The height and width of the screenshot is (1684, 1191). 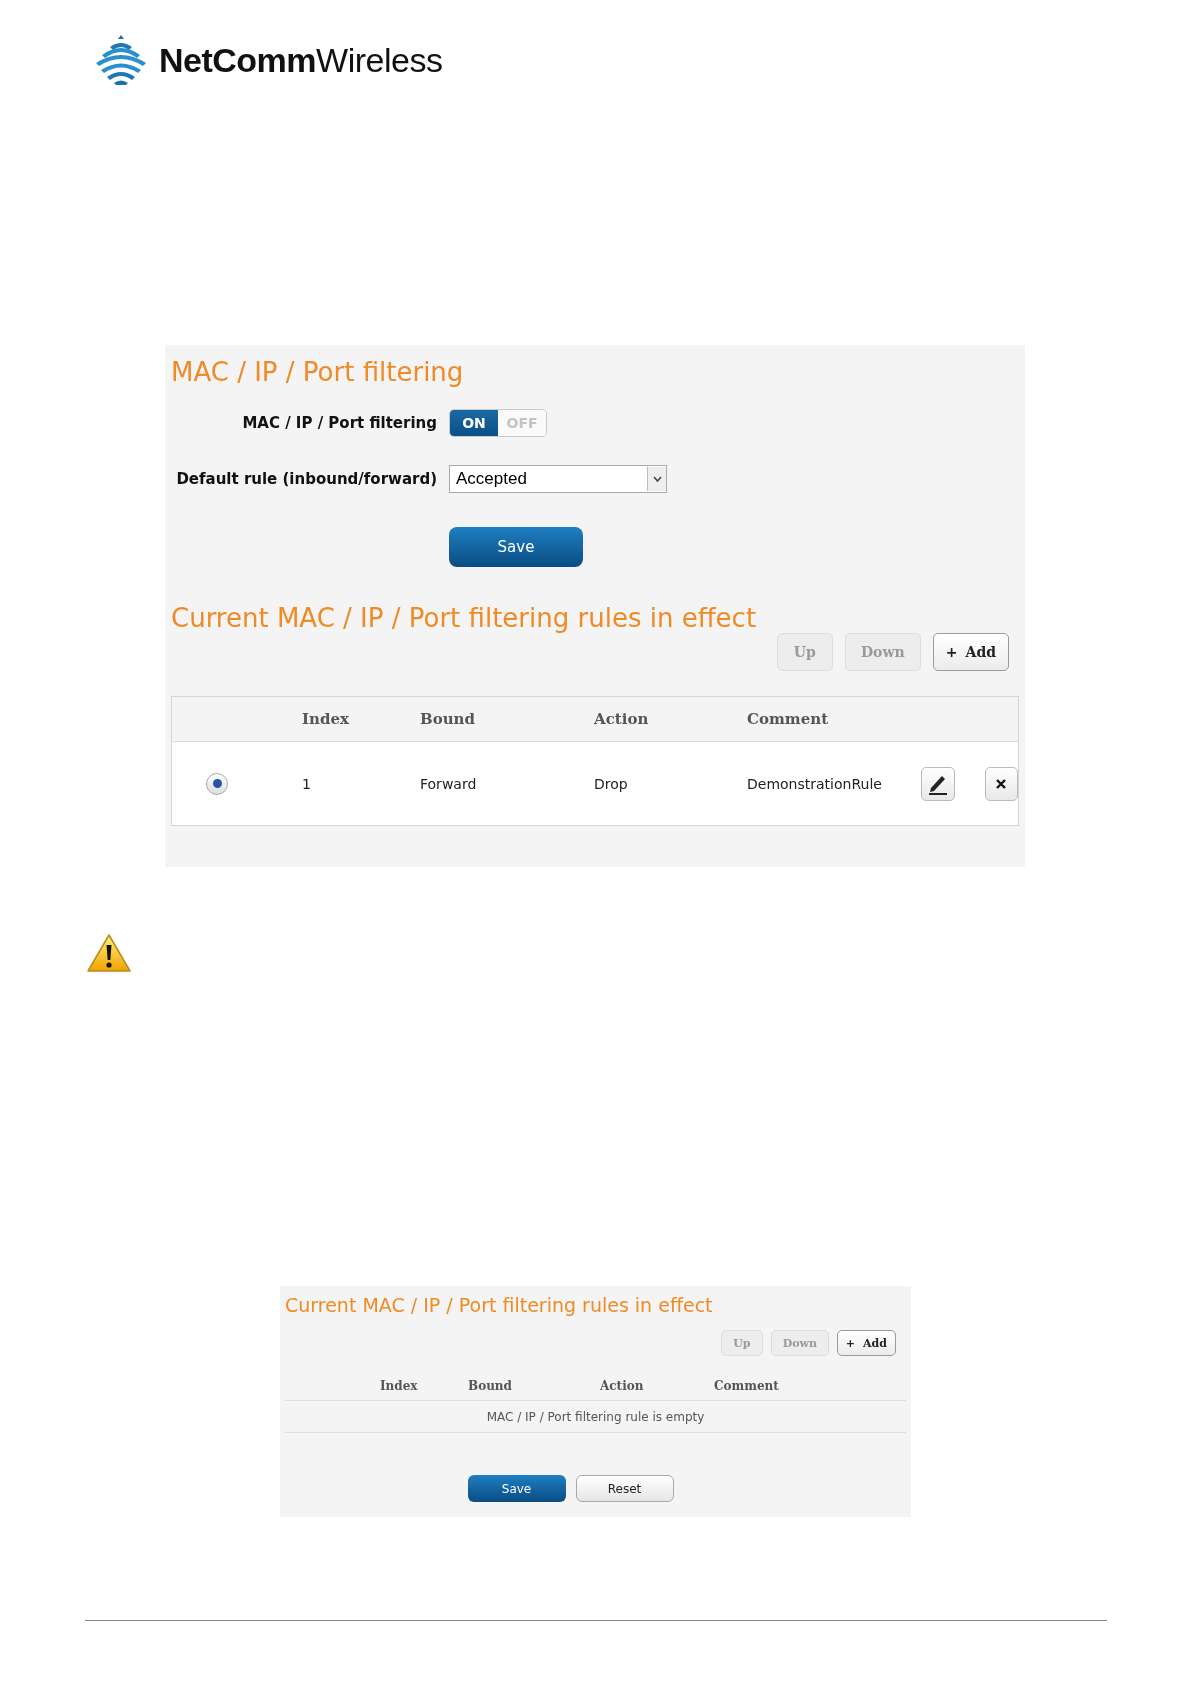 I want to click on delete-button, so click(x=1001, y=783).